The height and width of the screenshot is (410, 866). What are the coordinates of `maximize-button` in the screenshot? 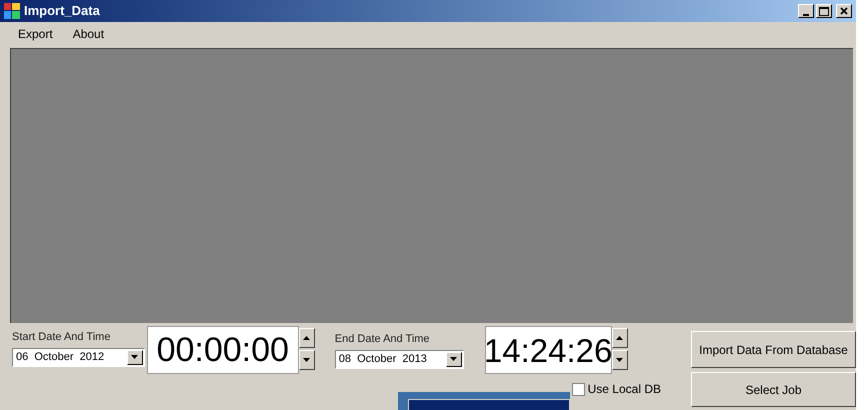 It's located at (824, 11).